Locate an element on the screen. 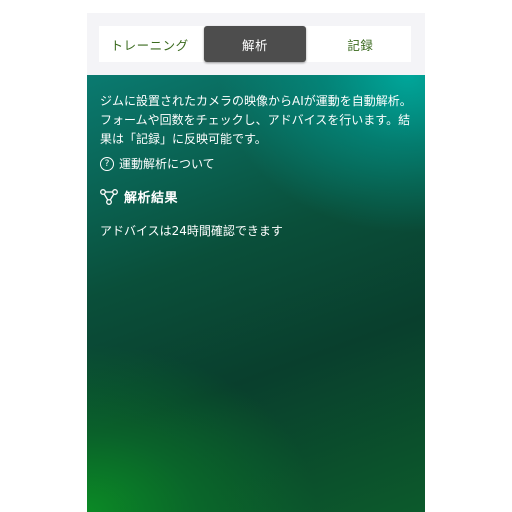 The image size is (512, 512). tab-bar: トレーニング 解析 記録 is located at coordinates (255, 44).